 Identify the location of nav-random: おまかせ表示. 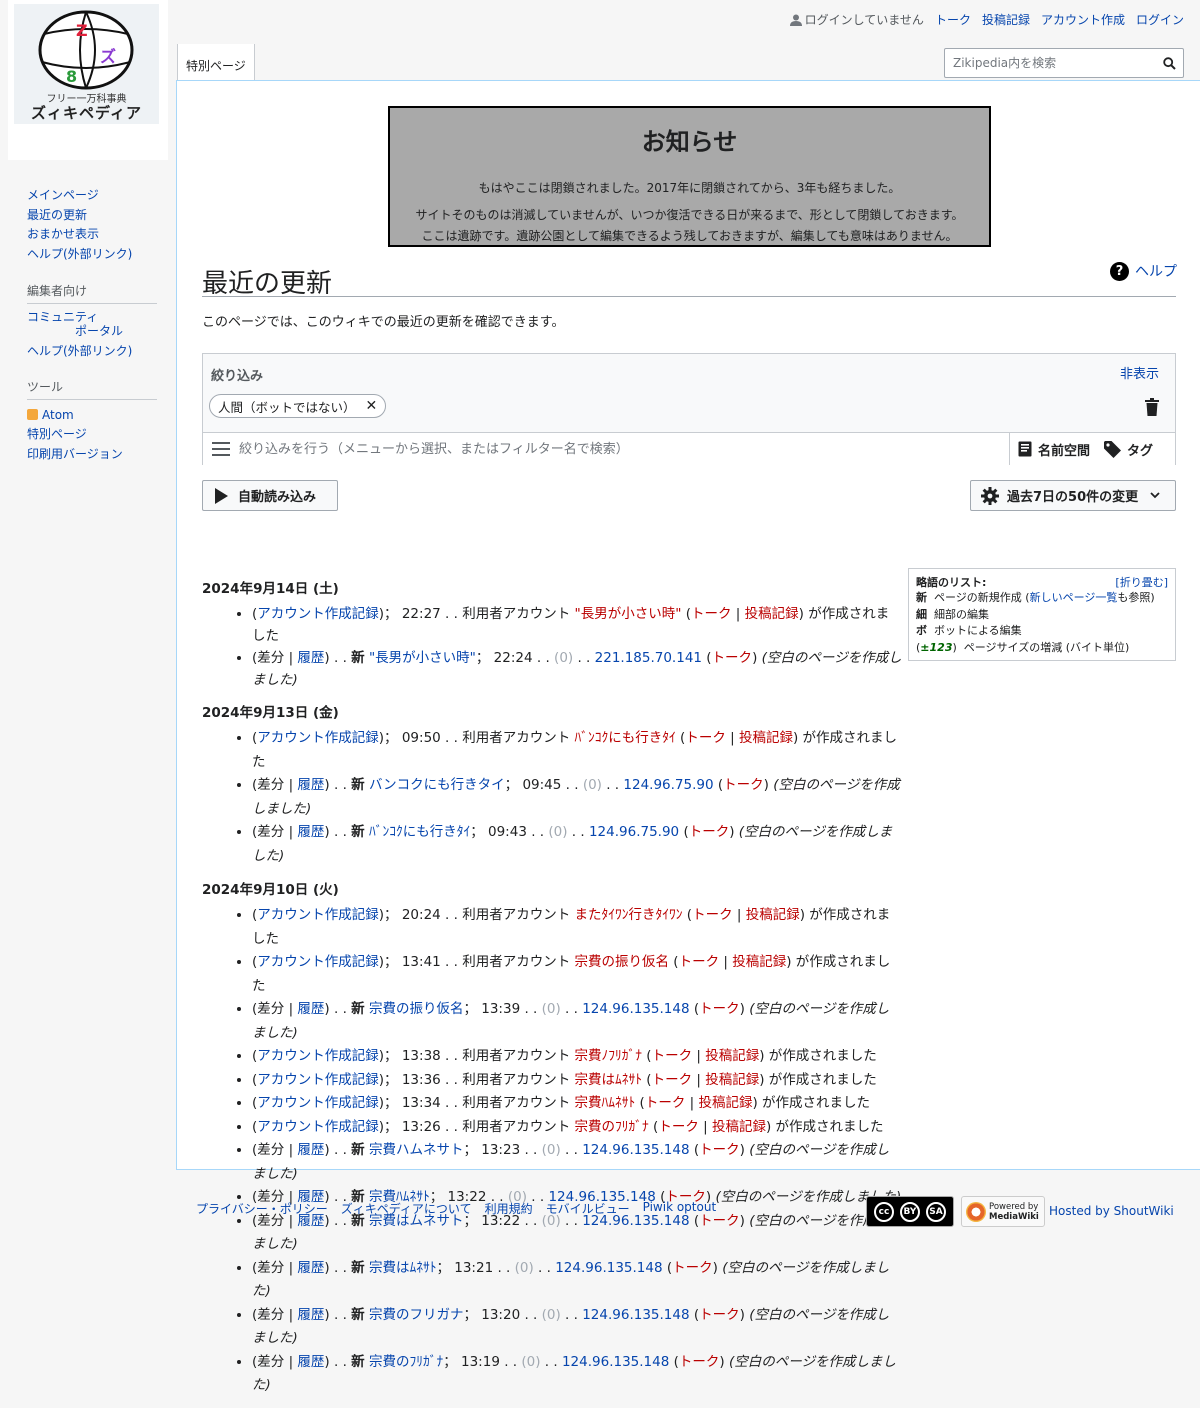
(92, 235).